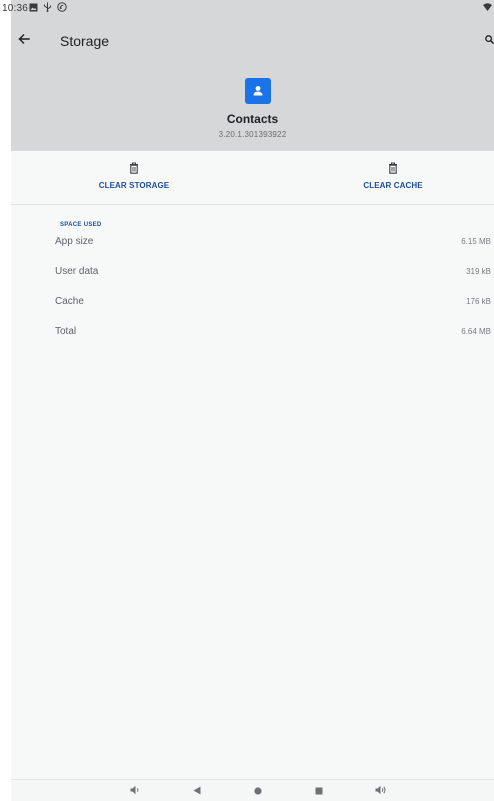 The height and width of the screenshot is (801, 494). I want to click on home-circle-icon, so click(258, 791).